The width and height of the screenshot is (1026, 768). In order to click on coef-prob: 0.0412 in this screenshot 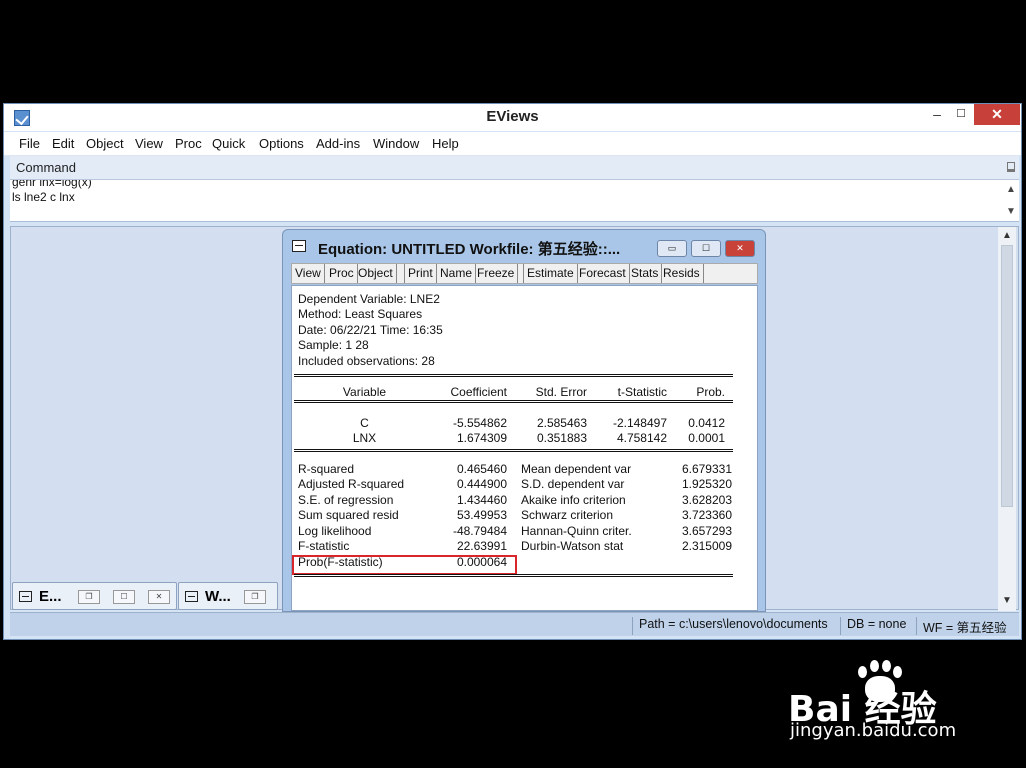, I will do `click(706, 423)`.